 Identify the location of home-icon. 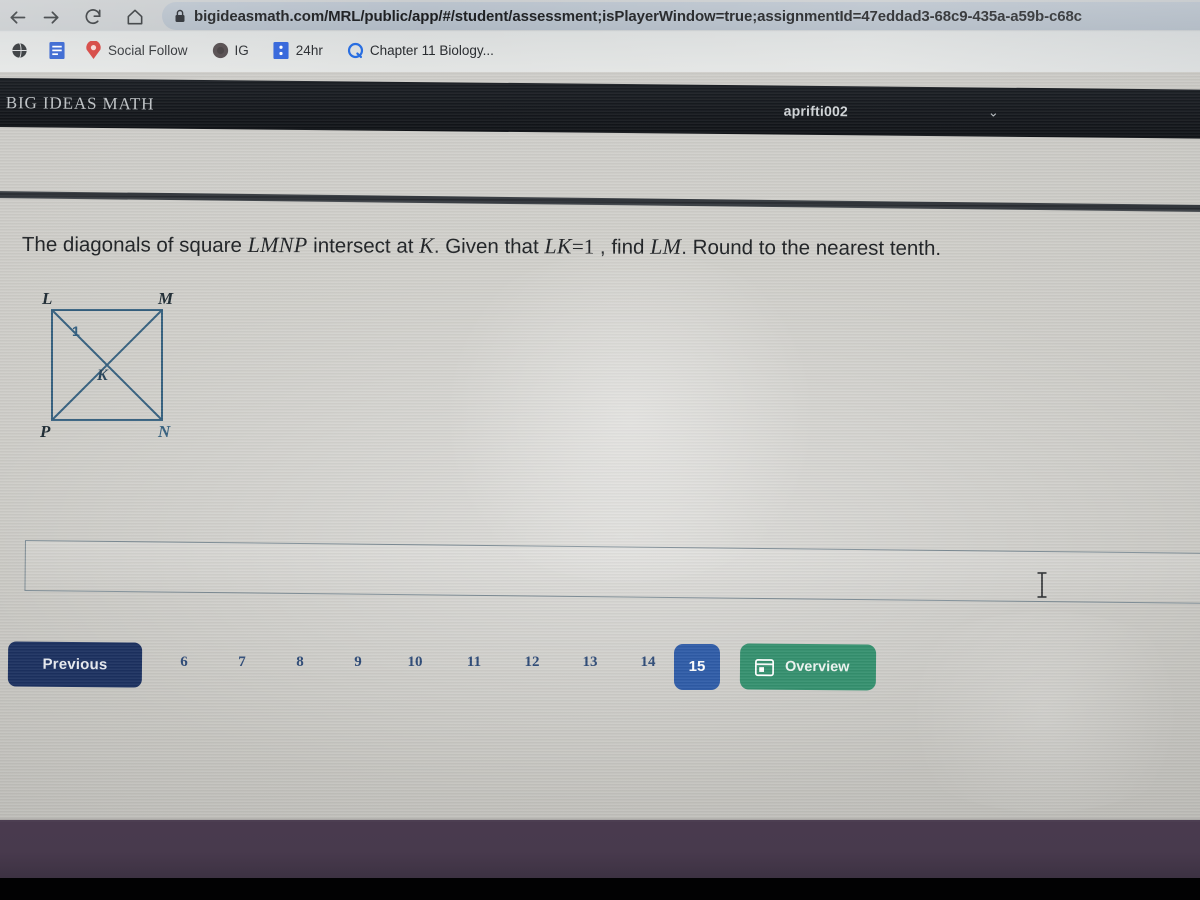
(135, 17).